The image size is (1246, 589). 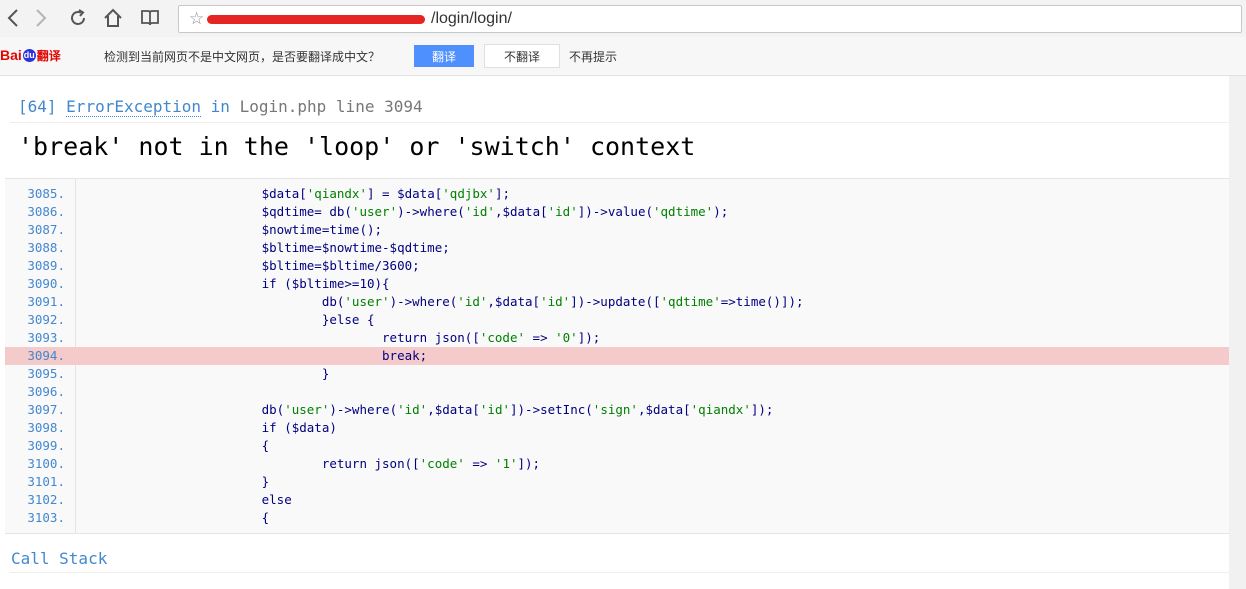 I want to click on line-number: 3088., so click(x=46, y=247).